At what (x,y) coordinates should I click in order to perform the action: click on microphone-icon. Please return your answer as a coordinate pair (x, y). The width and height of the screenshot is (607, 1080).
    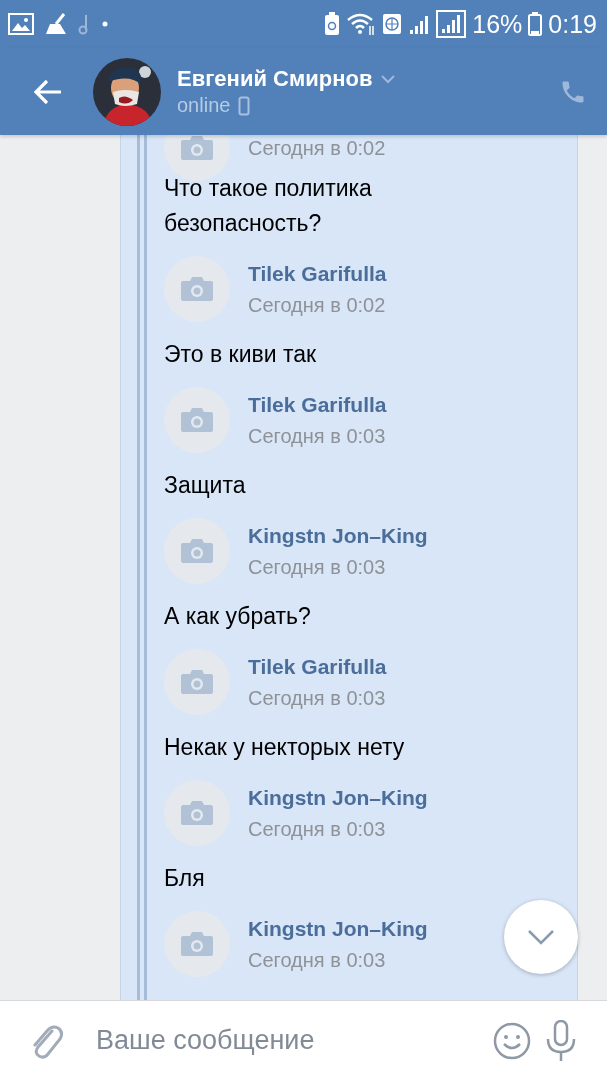
    Looking at the image, I should click on (561, 1040).